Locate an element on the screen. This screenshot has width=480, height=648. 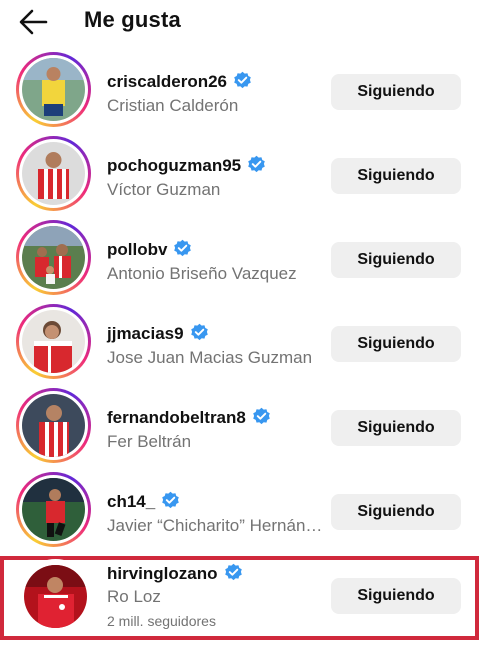
back-button is located at coordinates (33, 22).